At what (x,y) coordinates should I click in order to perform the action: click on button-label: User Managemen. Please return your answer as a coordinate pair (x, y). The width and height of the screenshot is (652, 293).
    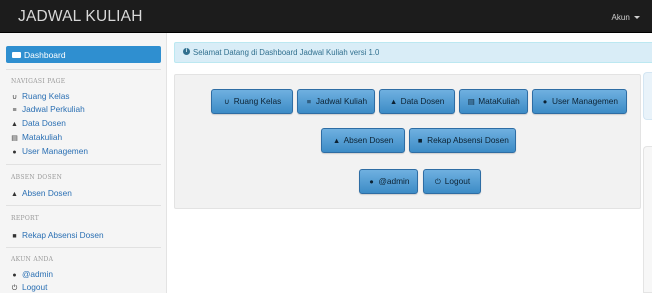
    Looking at the image, I should click on (585, 101).